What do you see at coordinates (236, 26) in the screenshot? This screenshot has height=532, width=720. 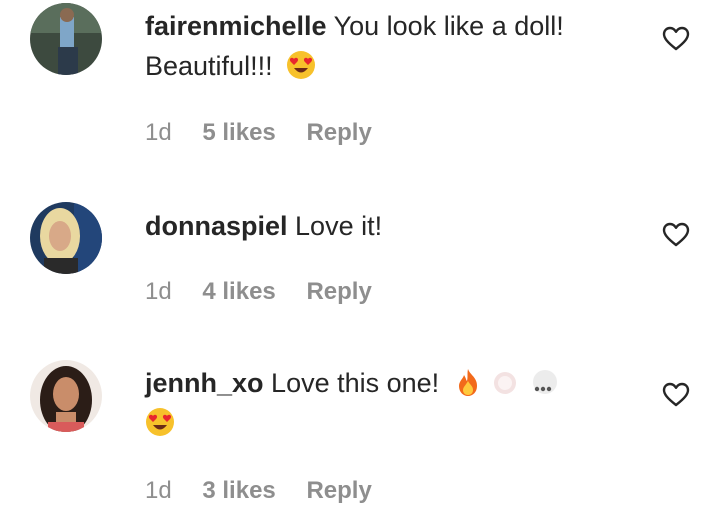 I see `comment-username: fairenmichelle` at bounding box center [236, 26].